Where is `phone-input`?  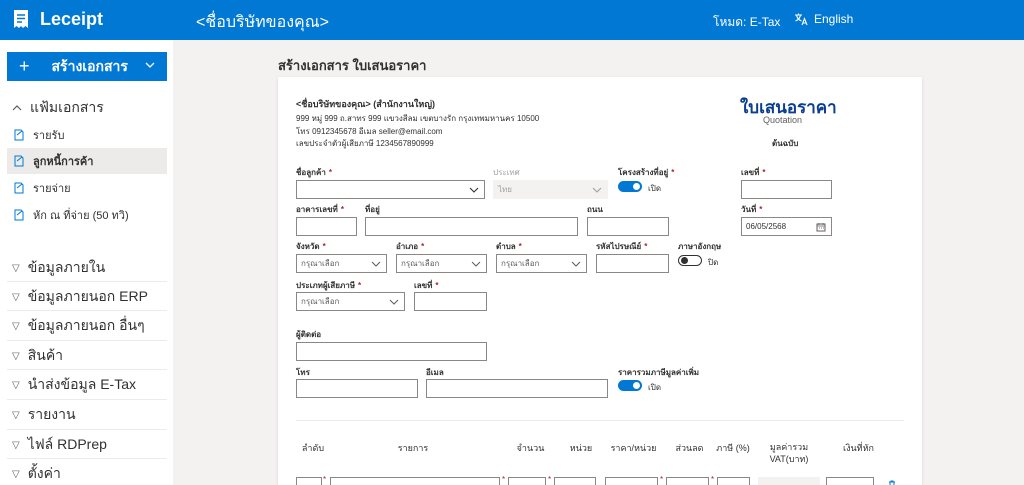 phone-input is located at coordinates (357, 388).